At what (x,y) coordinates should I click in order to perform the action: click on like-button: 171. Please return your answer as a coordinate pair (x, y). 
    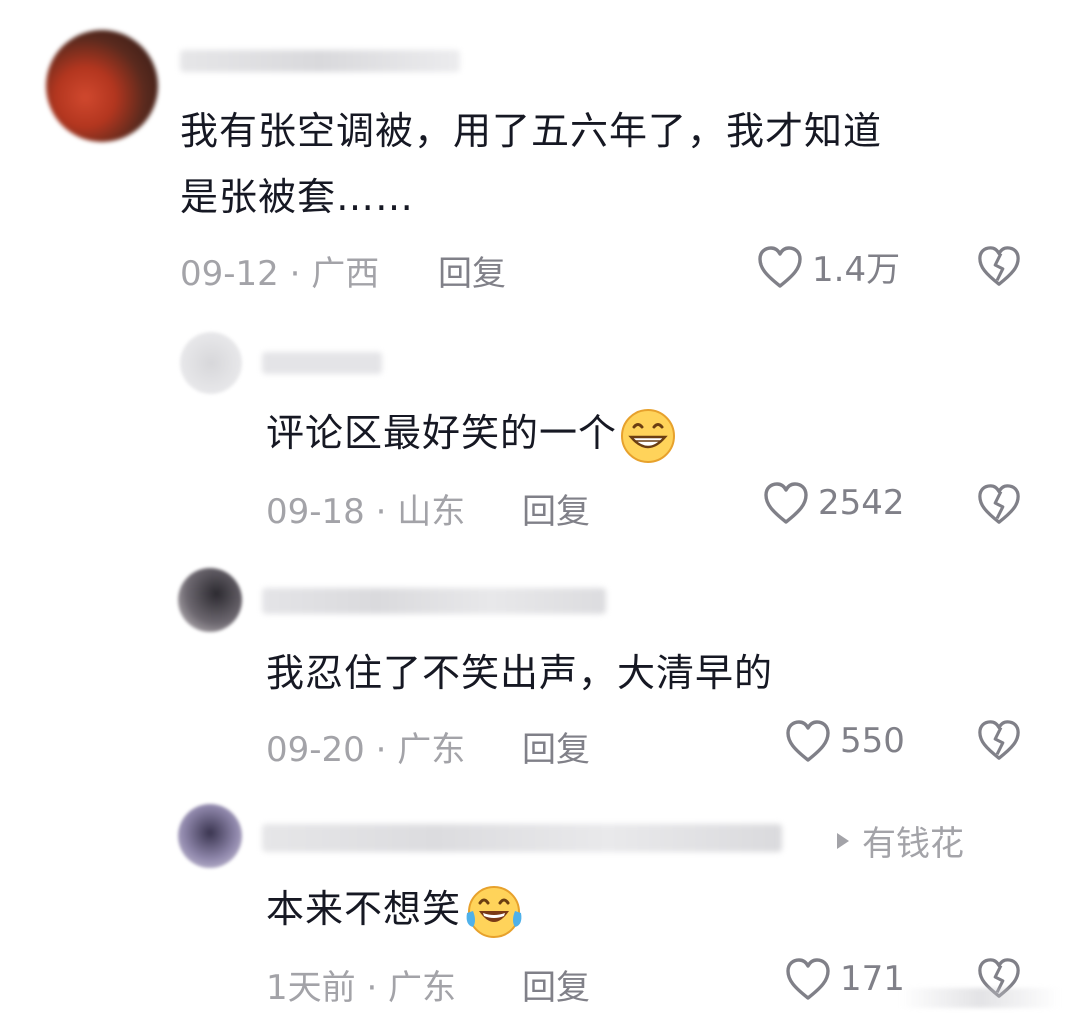
    Looking at the image, I should click on (844, 979).